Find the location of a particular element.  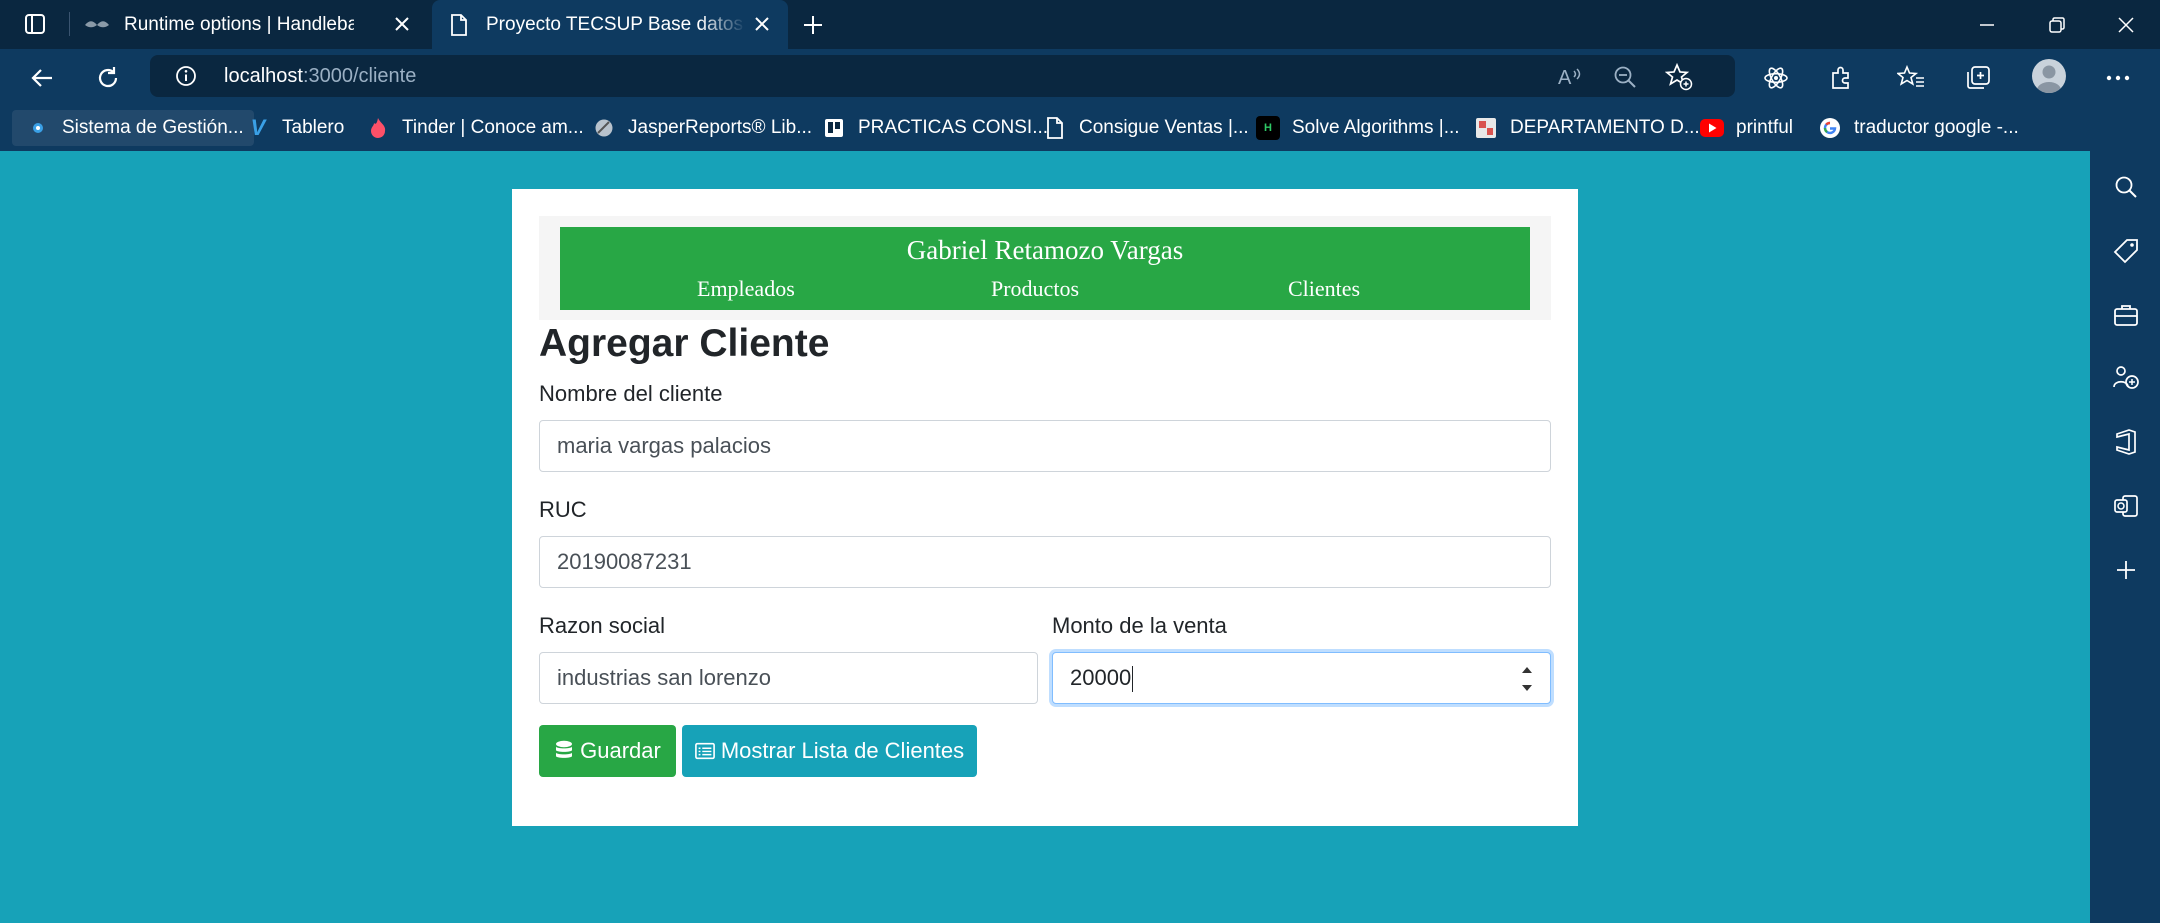

razon-social-input: industrias san lorenzo is located at coordinates (788, 678).